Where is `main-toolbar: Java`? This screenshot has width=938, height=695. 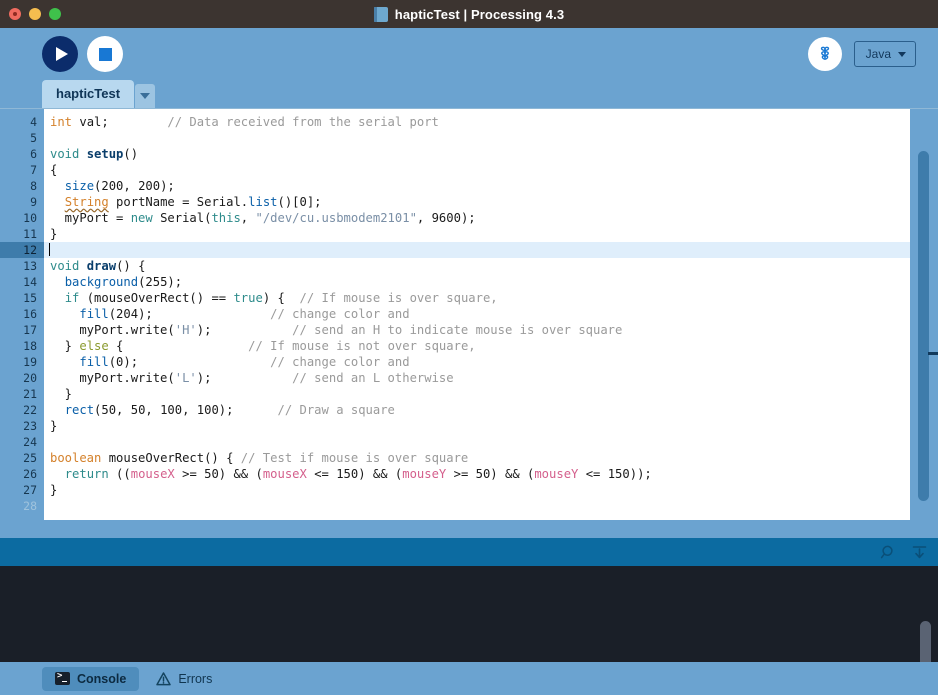 main-toolbar: Java is located at coordinates (469, 54).